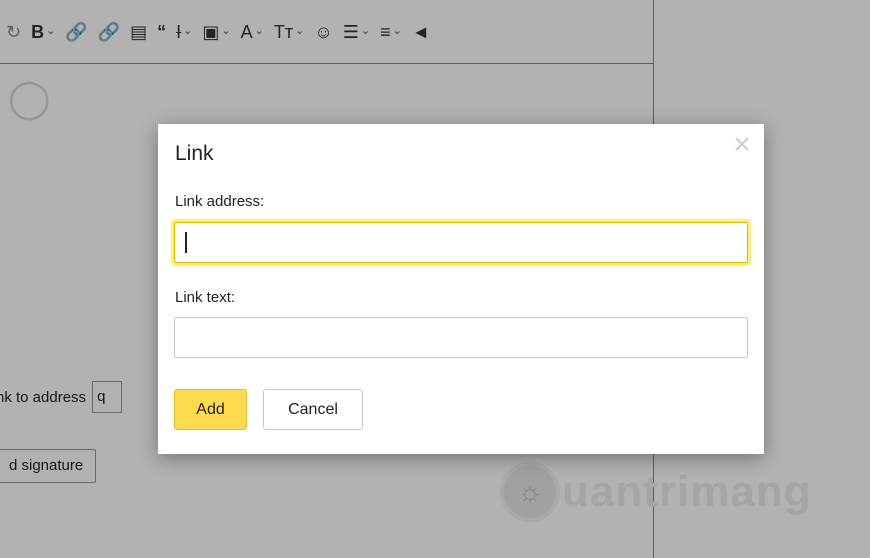 The image size is (870, 558). Describe the element at coordinates (220, 201) in the screenshot. I see `link-address-label: Link address:` at that location.